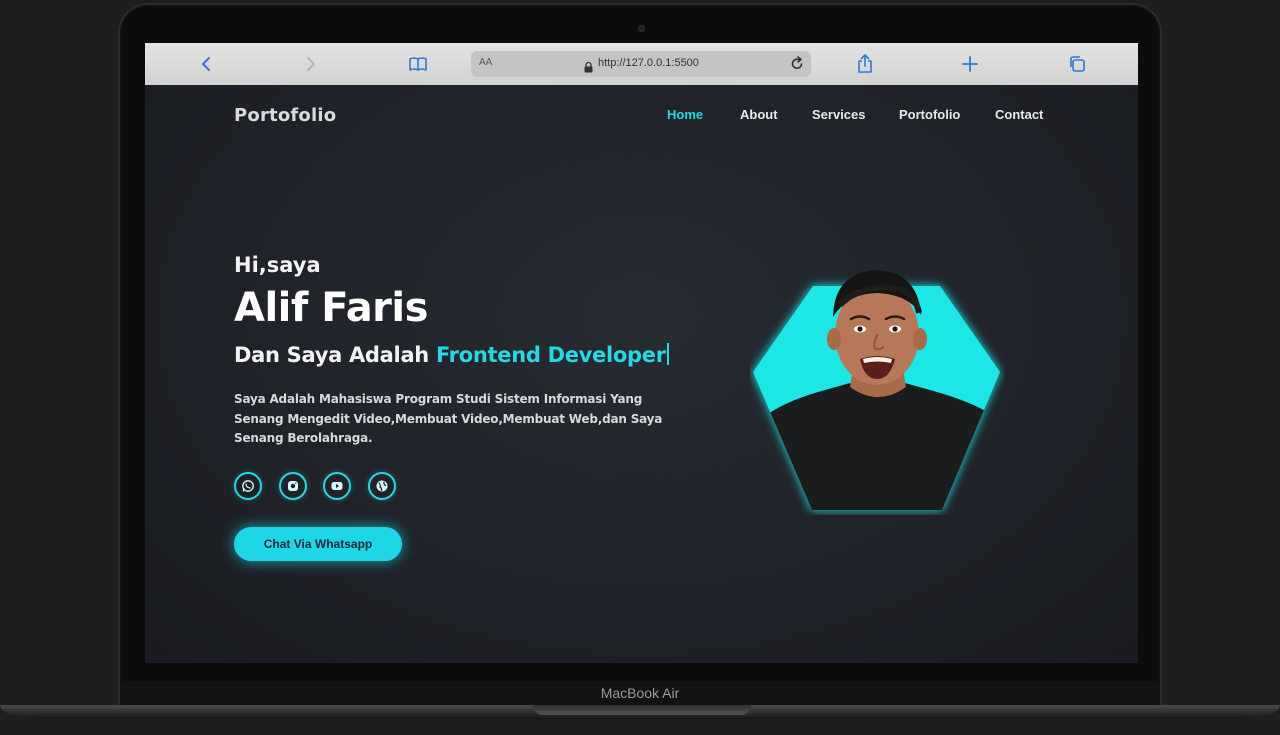 This screenshot has height=735, width=1280. I want to click on nav-services: Services, so click(839, 114).